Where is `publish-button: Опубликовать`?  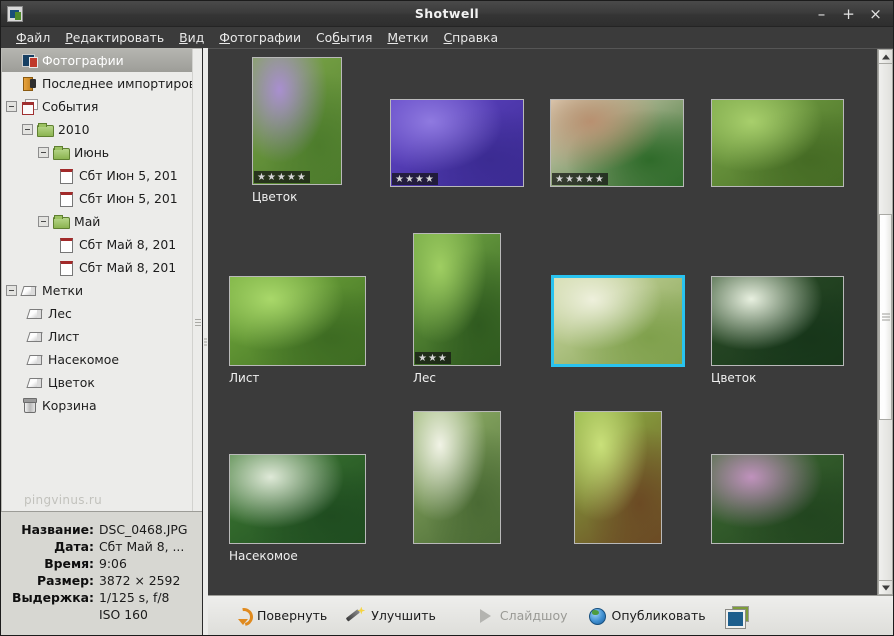 publish-button: Опубликовать is located at coordinates (647, 616).